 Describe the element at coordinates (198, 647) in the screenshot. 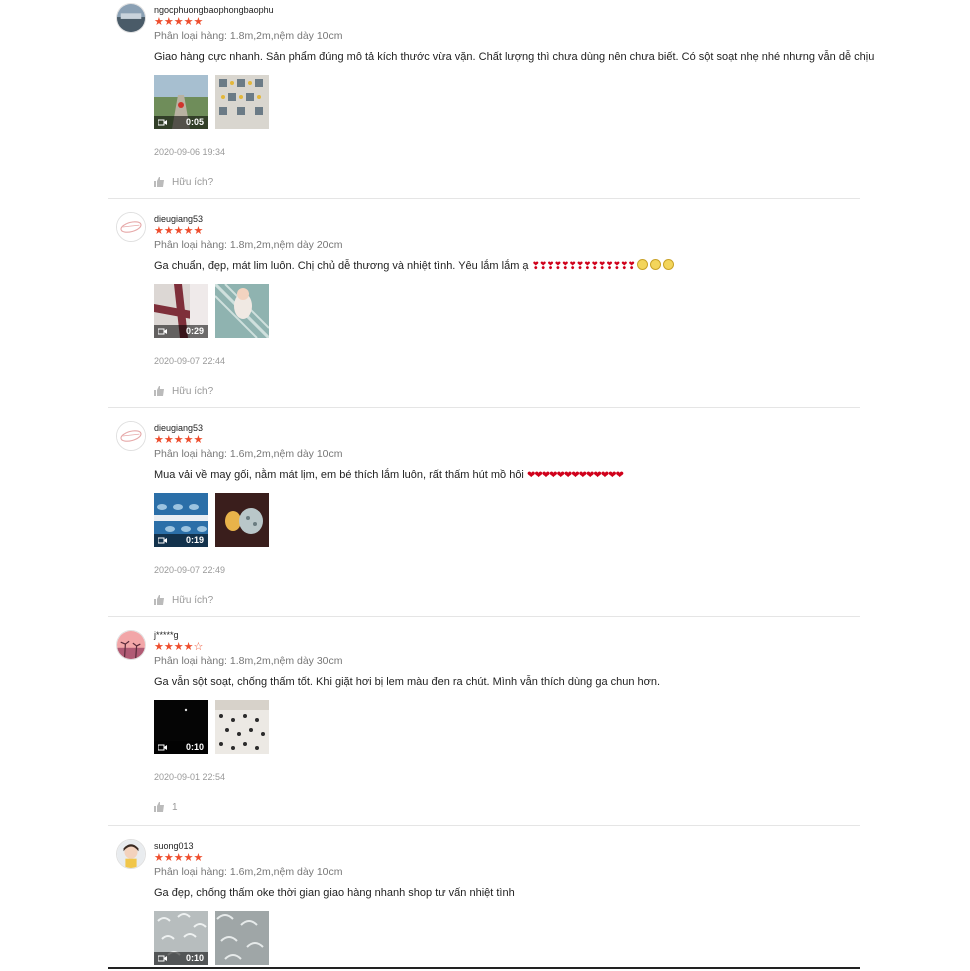

I see `star-empty-icon: ☆` at that location.